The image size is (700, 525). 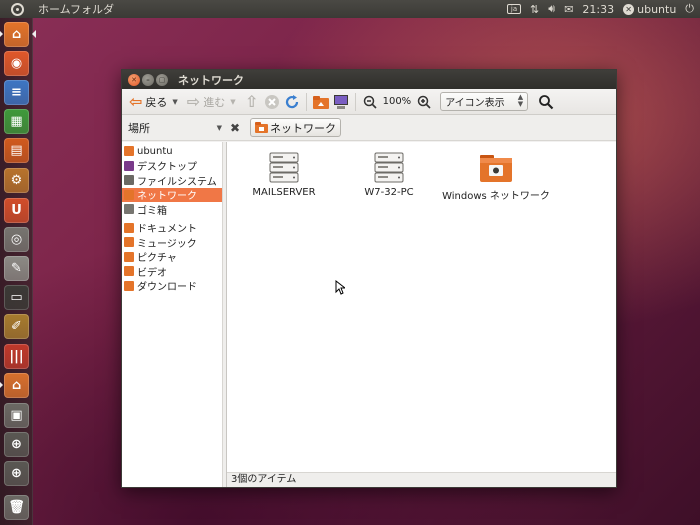 What do you see at coordinates (16, 356) in the screenshot?
I see `launcher-item-color-pencils: |||` at bounding box center [16, 356].